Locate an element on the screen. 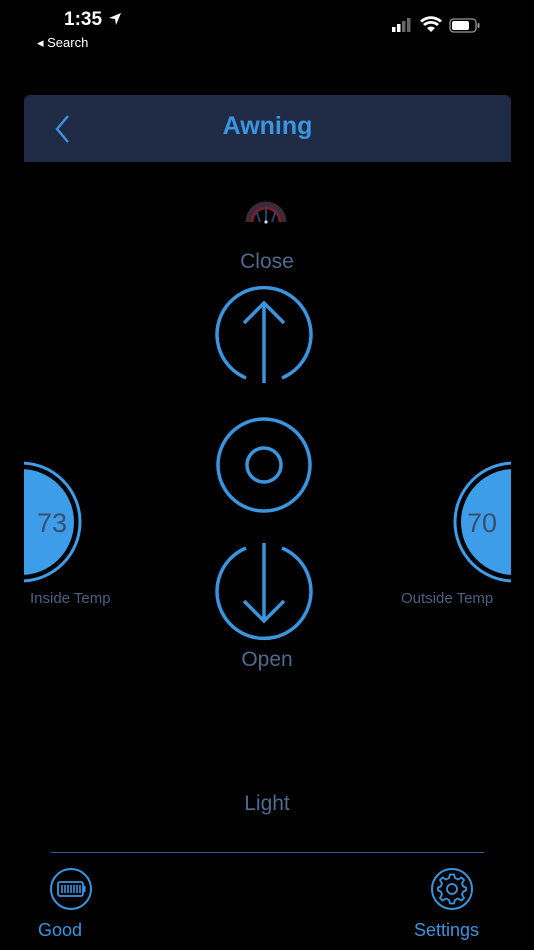  open-label: Open is located at coordinates (267, 659).